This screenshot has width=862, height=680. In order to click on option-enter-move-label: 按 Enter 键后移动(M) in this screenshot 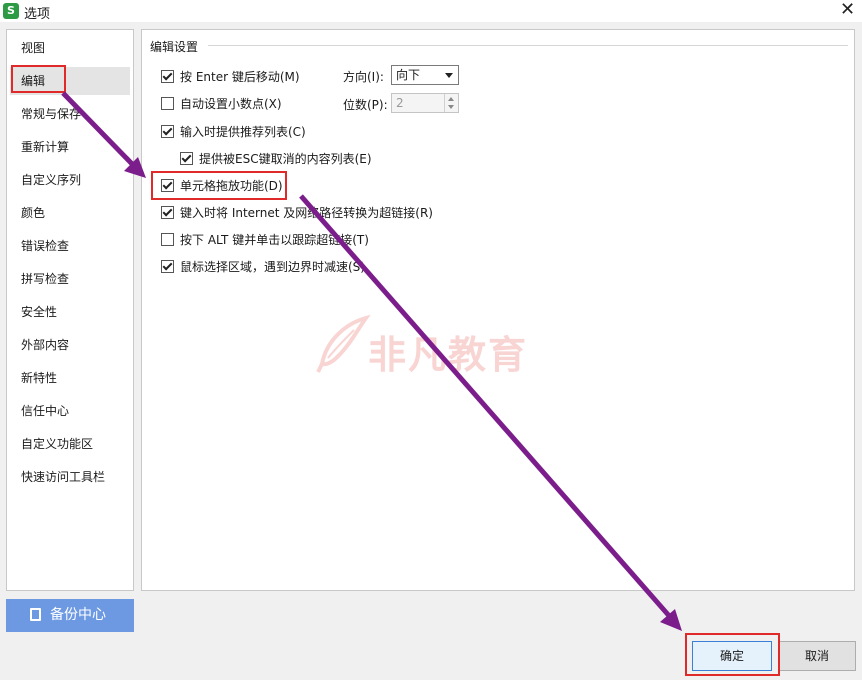, I will do `click(240, 76)`.